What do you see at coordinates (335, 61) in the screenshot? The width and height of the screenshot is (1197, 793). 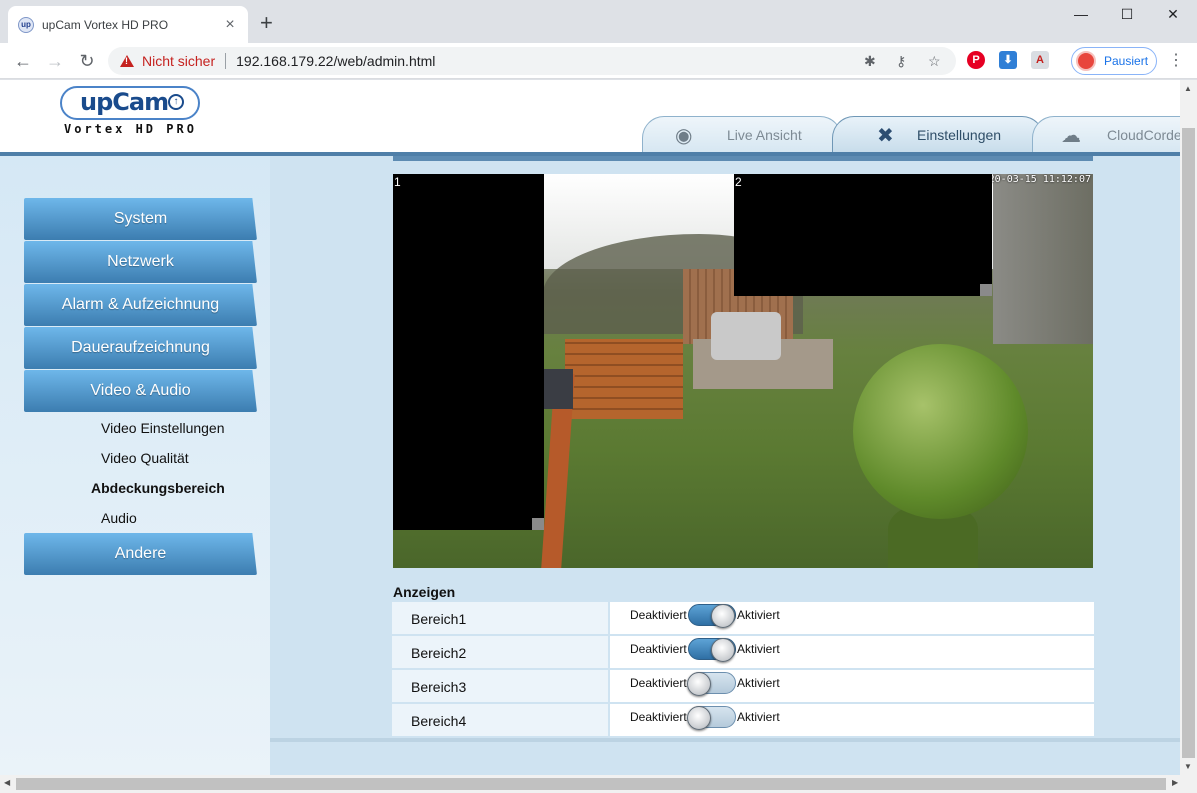 I see `url-text: 192.168.179.22/web/admin.html` at bounding box center [335, 61].